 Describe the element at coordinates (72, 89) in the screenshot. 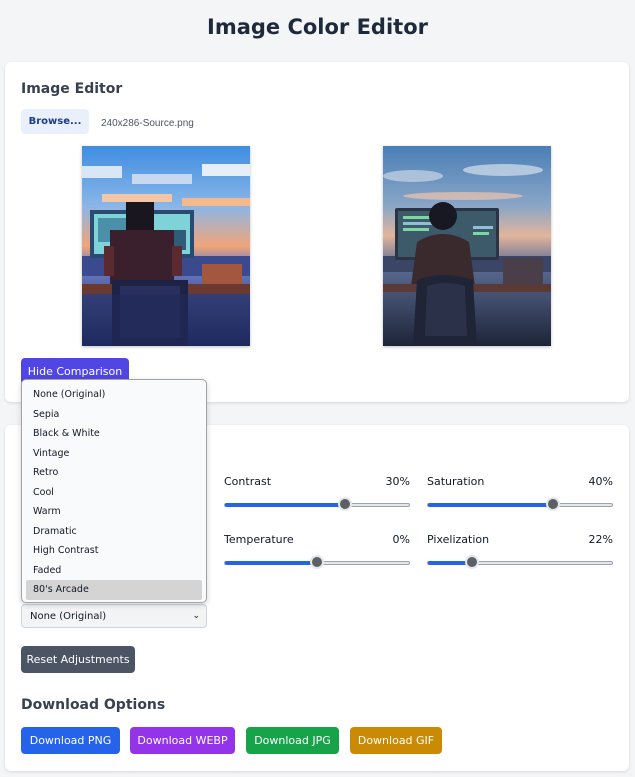

I see `image-editor-title: Image Editor` at that location.